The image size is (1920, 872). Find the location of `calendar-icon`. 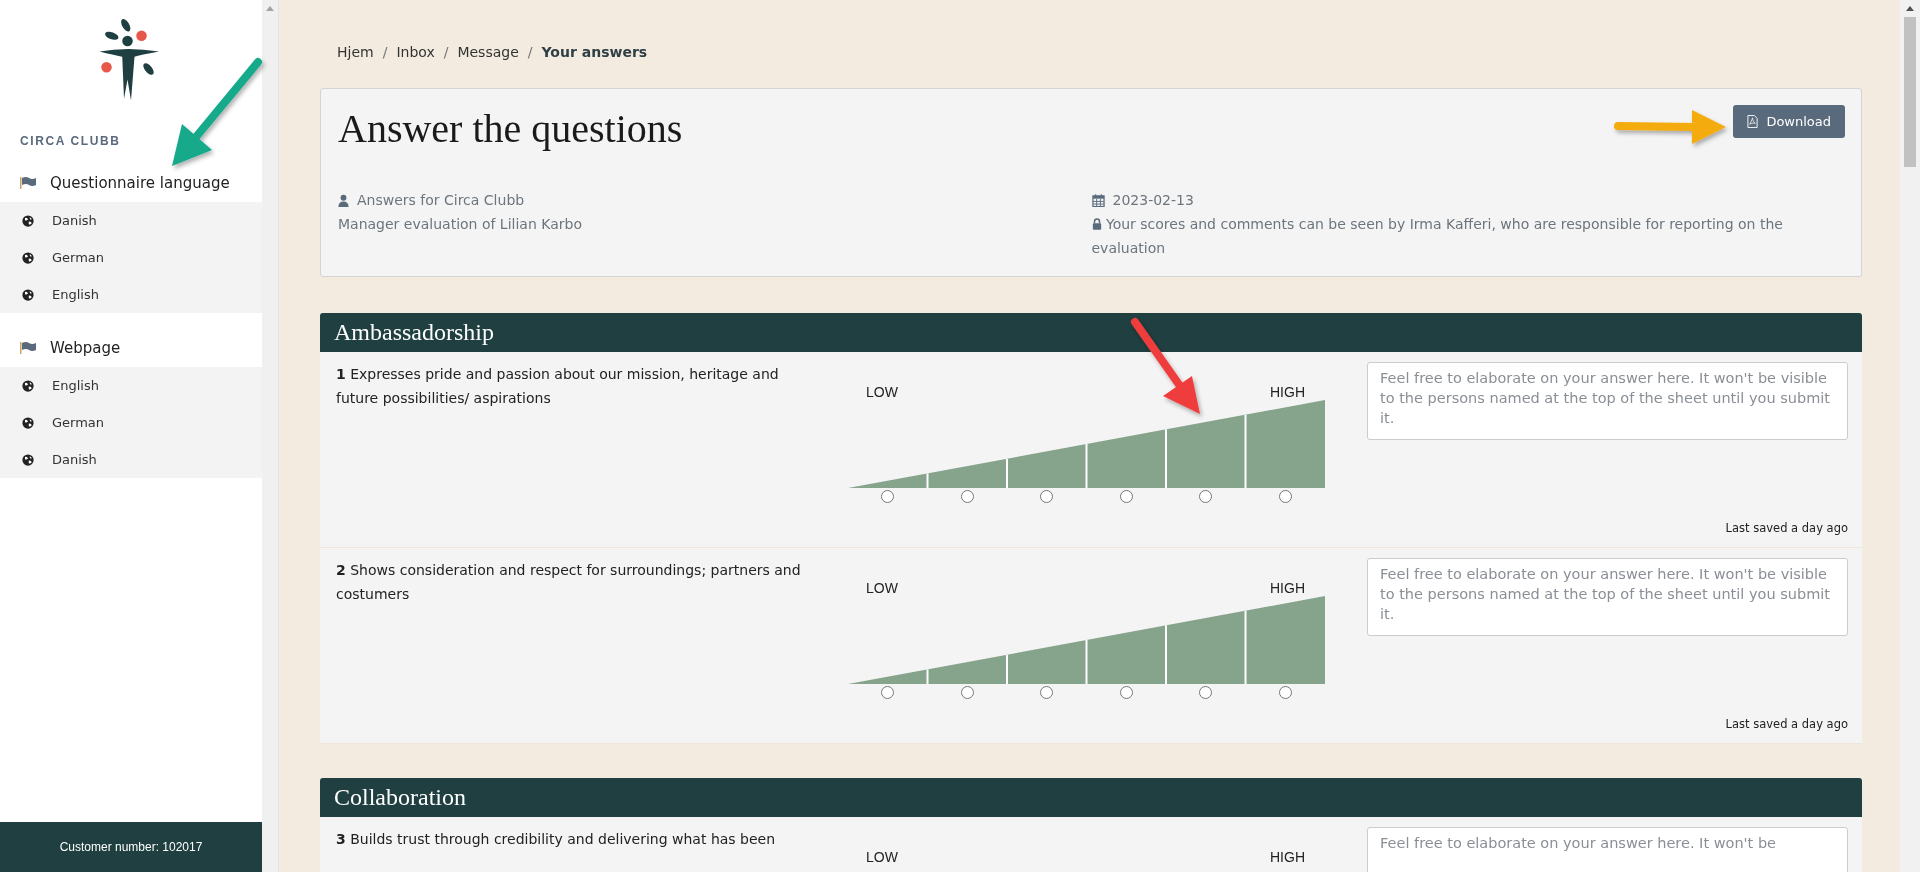

calendar-icon is located at coordinates (1098, 200).